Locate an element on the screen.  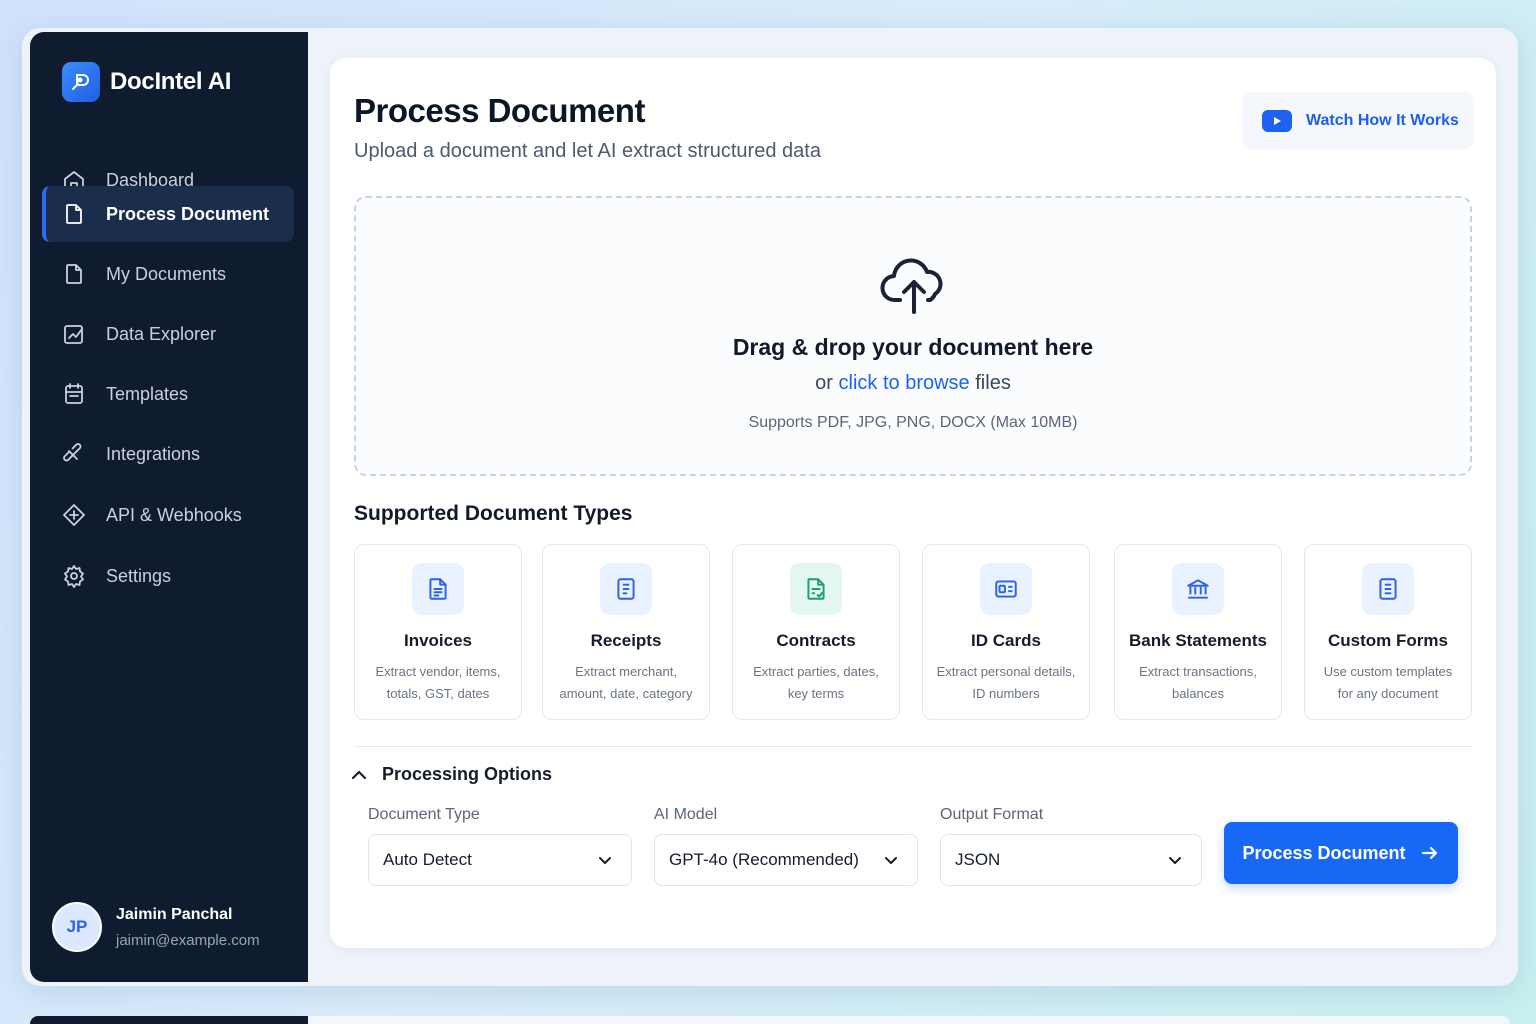
background-window-edge is located at coordinates (770, 1020).